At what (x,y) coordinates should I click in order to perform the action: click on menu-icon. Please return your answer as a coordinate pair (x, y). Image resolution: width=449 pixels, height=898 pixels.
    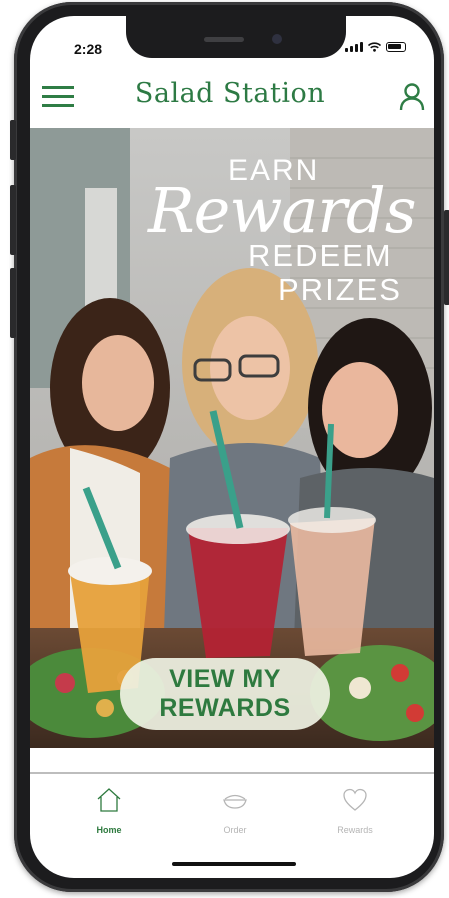
    Looking at the image, I should click on (58, 97).